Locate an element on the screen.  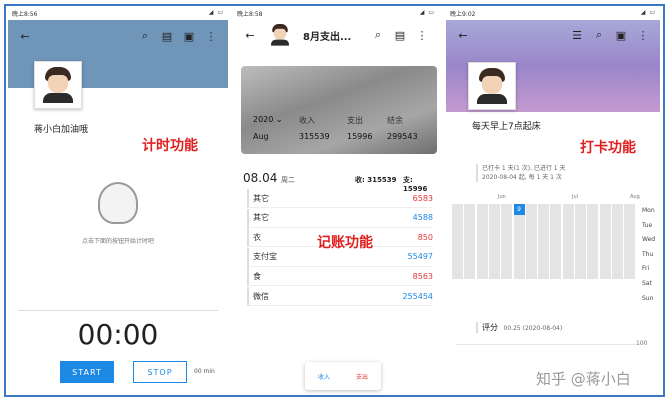
year-selector: 2020 ⌄ is located at coordinates (268, 119).